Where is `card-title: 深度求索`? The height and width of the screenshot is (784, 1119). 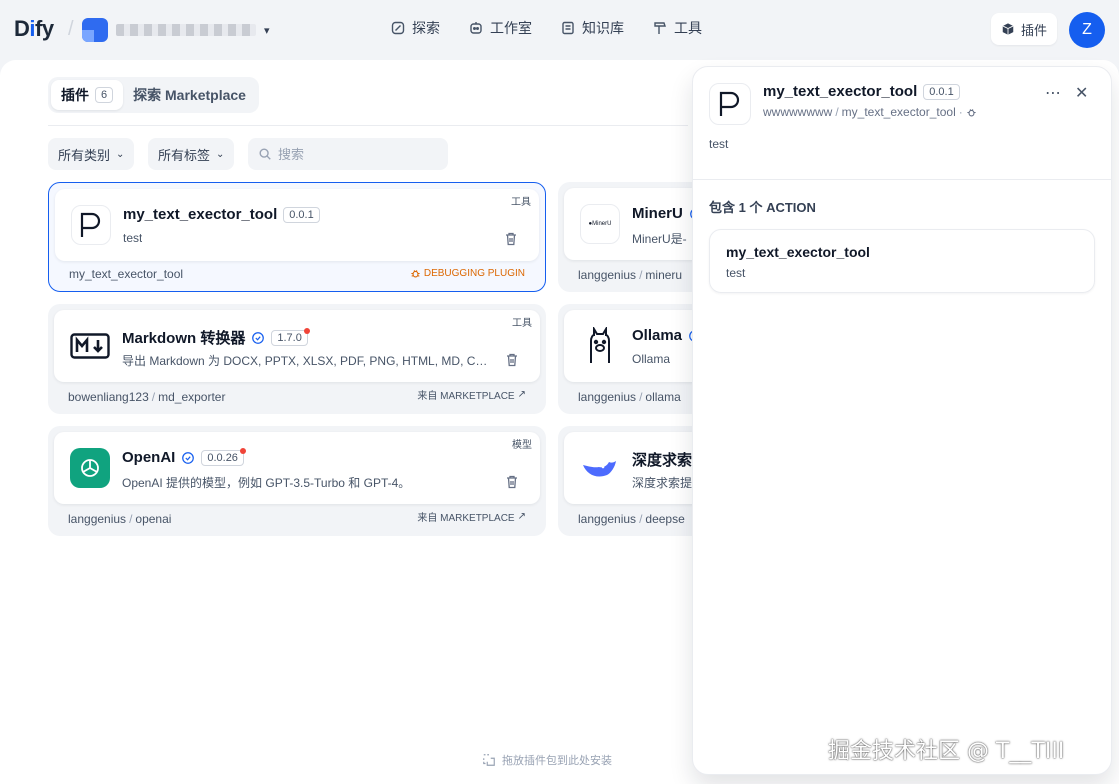
card-title: 深度求索 is located at coordinates (662, 459).